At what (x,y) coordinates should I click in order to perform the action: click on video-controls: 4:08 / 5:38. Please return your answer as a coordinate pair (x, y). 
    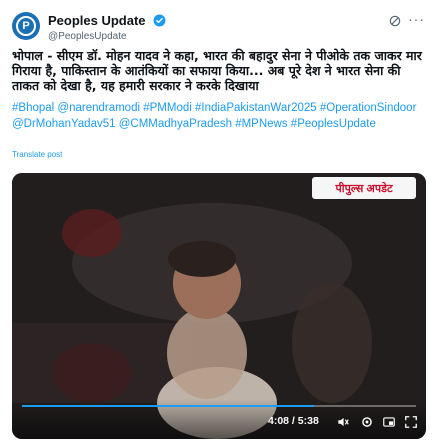
    Looking at the image, I should click on (219, 419).